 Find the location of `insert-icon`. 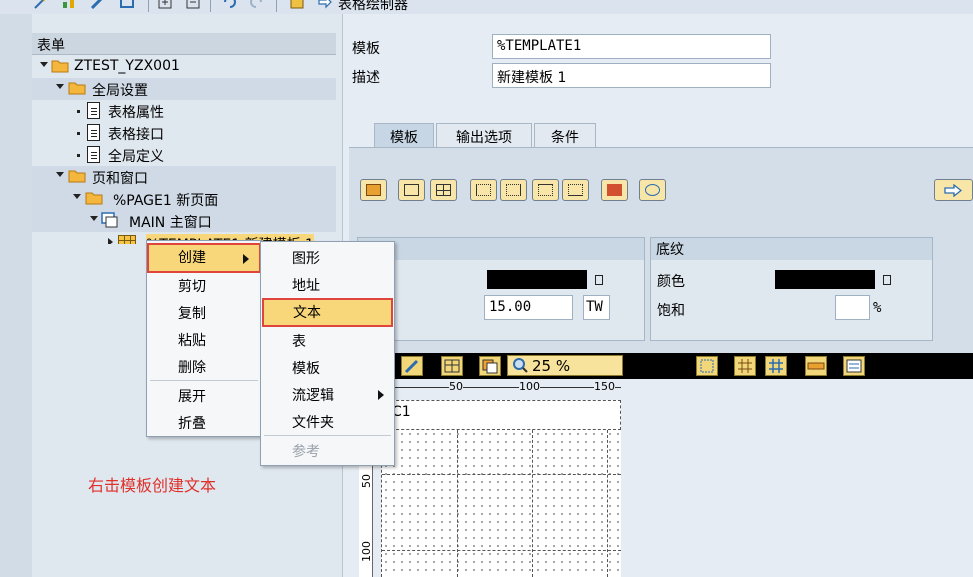

insert-icon is located at coordinates (614, 190).